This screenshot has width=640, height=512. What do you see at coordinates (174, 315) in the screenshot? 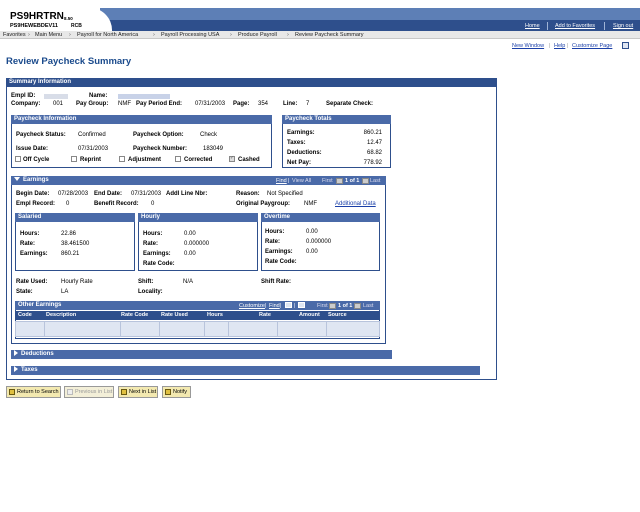
I see `col-rate-used: Rate Used` at bounding box center [174, 315].